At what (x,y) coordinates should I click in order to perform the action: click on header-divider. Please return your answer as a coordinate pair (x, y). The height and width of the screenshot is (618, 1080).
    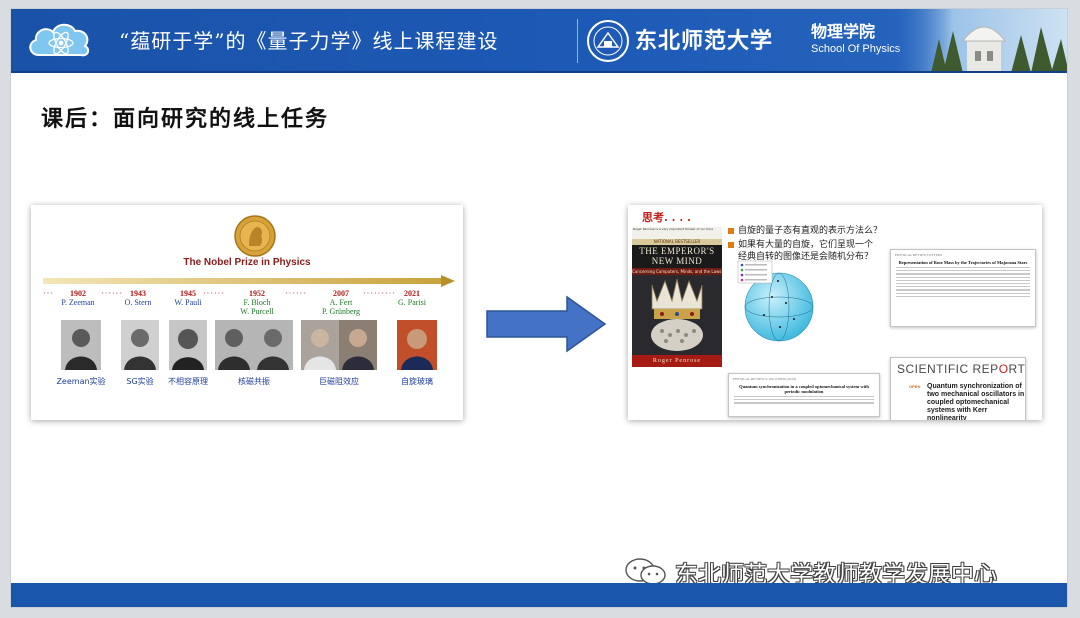
    Looking at the image, I should click on (577, 41).